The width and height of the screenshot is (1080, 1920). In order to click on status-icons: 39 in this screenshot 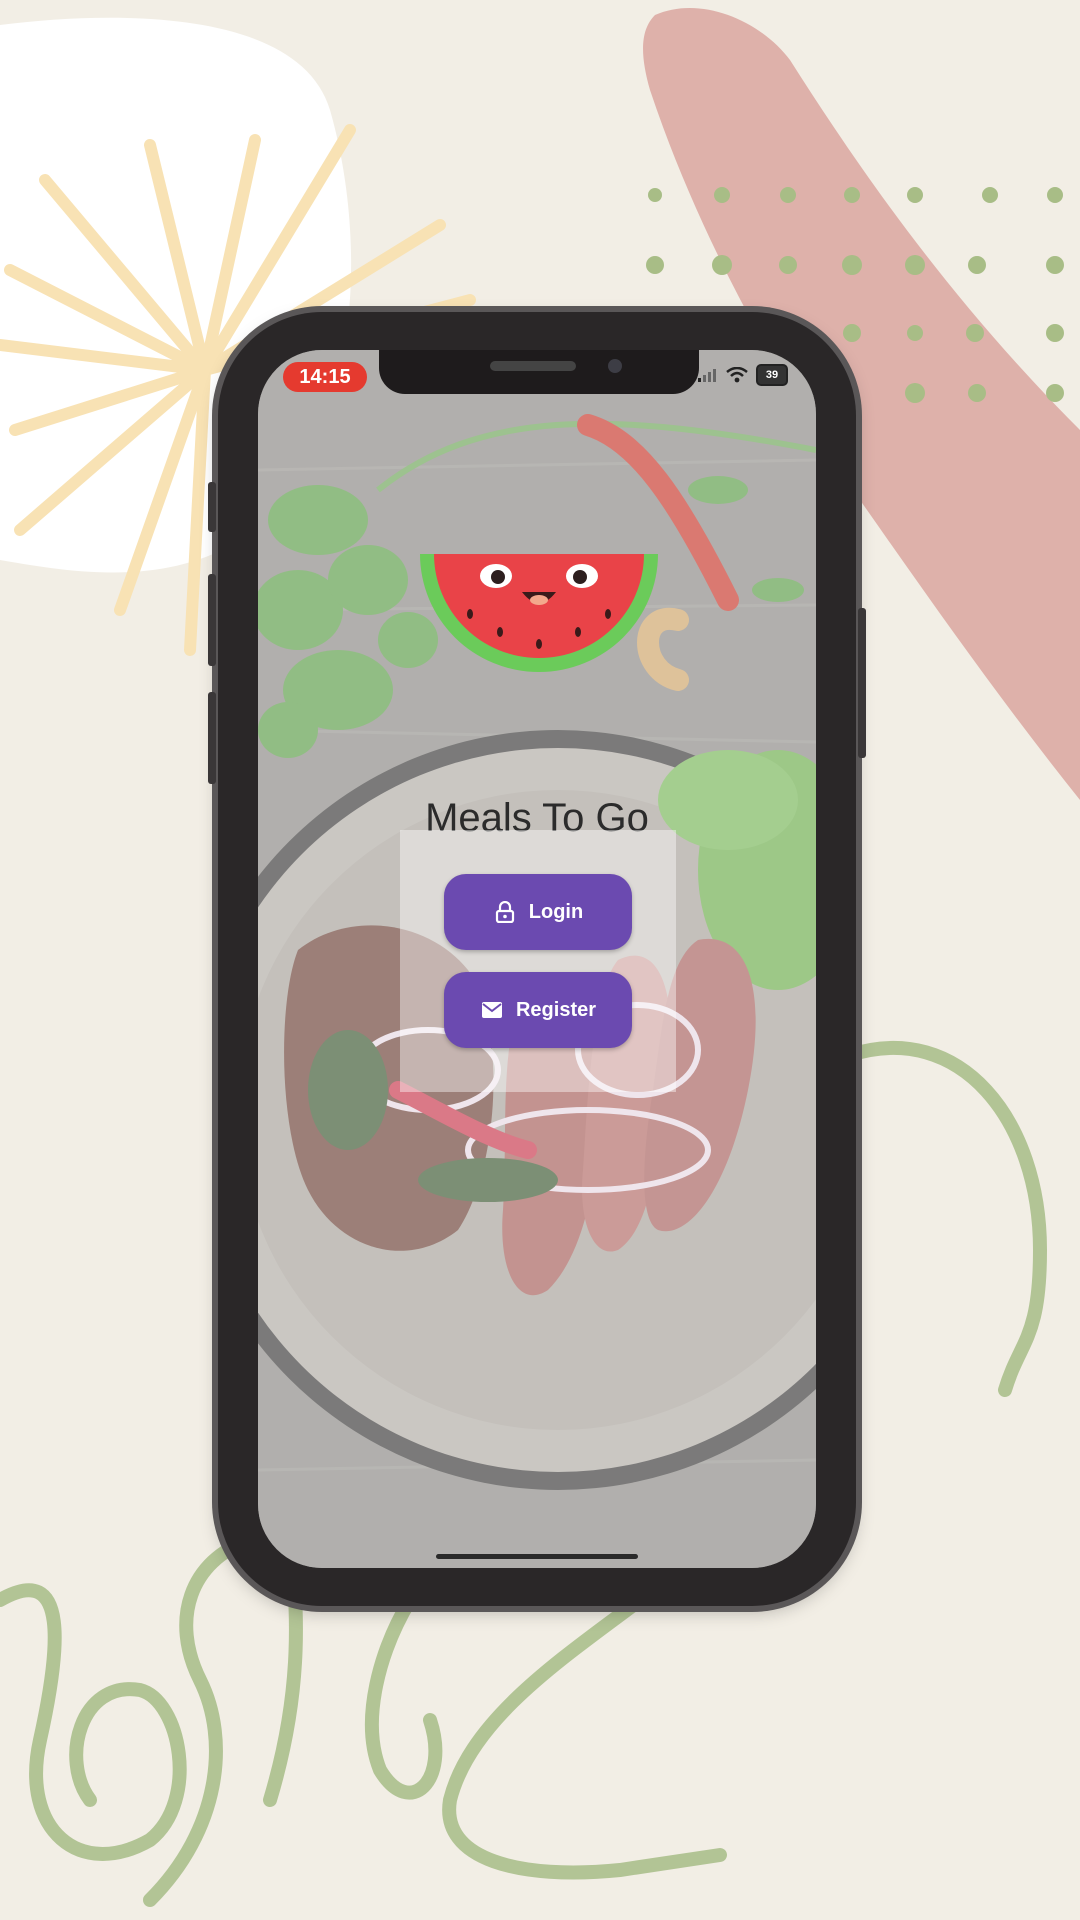, I will do `click(743, 375)`.